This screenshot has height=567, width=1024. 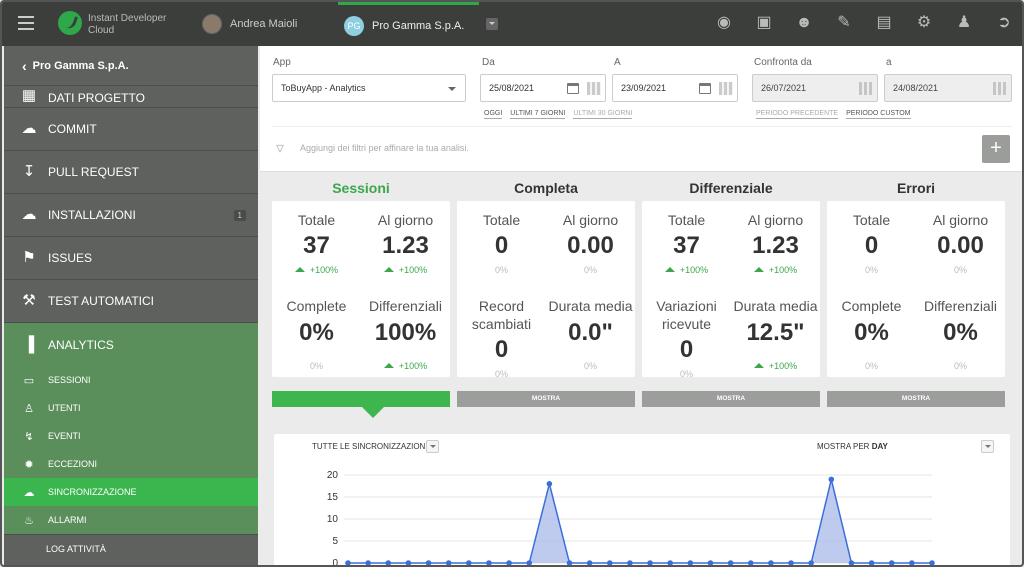 I want to click on a-label: A, so click(x=617, y=62).